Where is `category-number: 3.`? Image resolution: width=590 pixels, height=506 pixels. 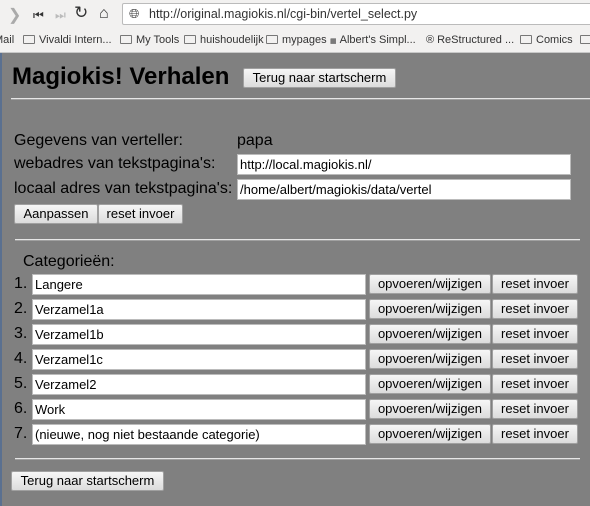
category-number: 3. is located at coordinates (21, 333).